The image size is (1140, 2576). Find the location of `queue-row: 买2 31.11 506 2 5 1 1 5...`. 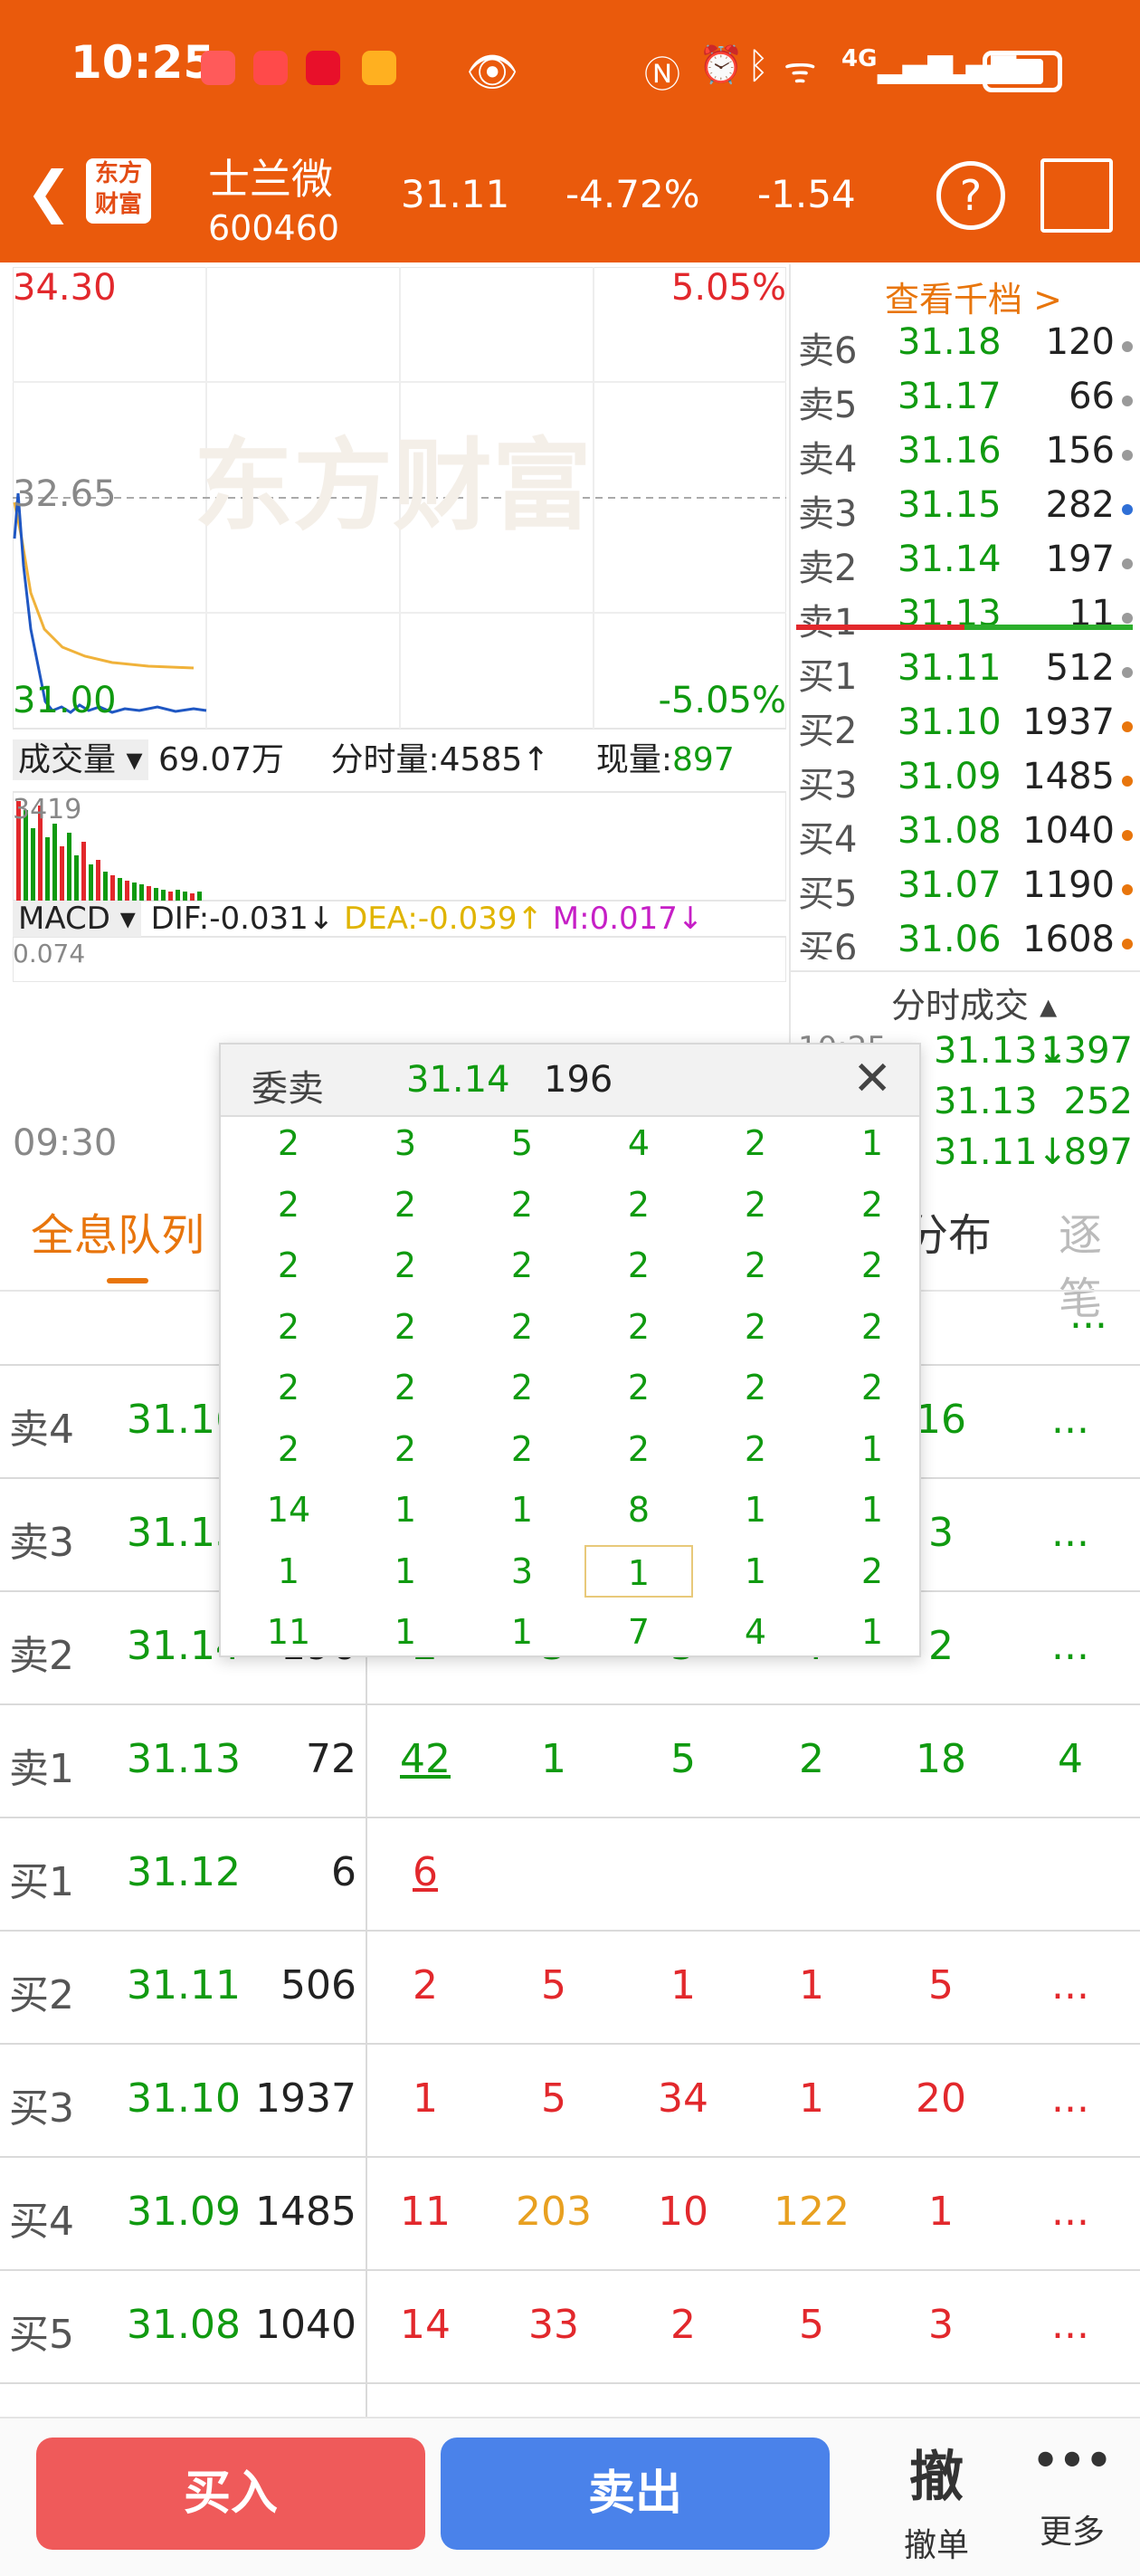

queue-row: 买2 31.11 506 2 5 1 1 5... is located at coordinates (570, 1988).